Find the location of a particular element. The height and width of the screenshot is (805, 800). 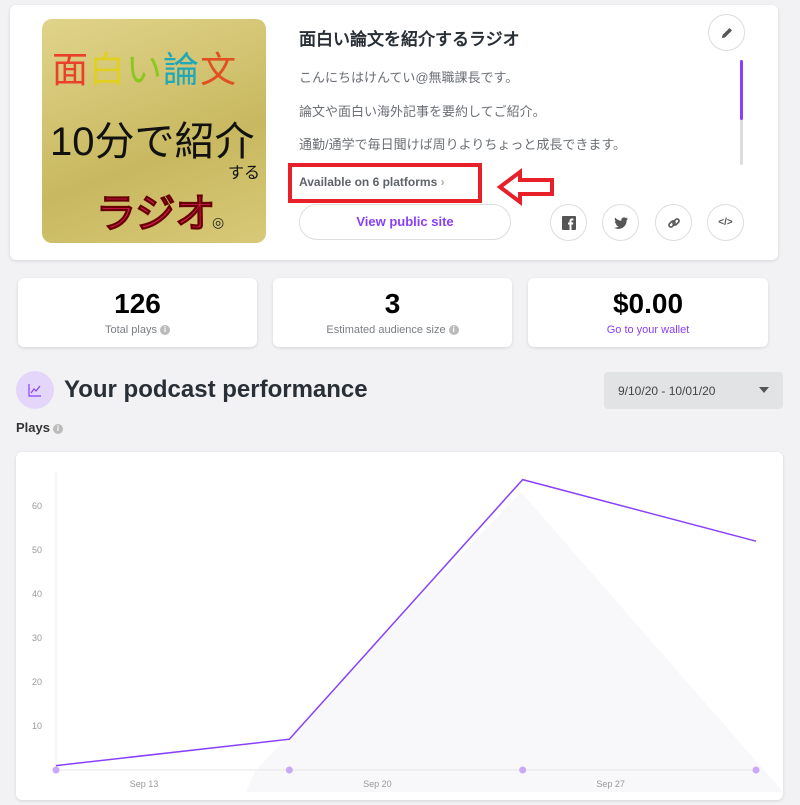

stat-wallet: $0.00 Go to your wallet is located at coordinates (648, 312).